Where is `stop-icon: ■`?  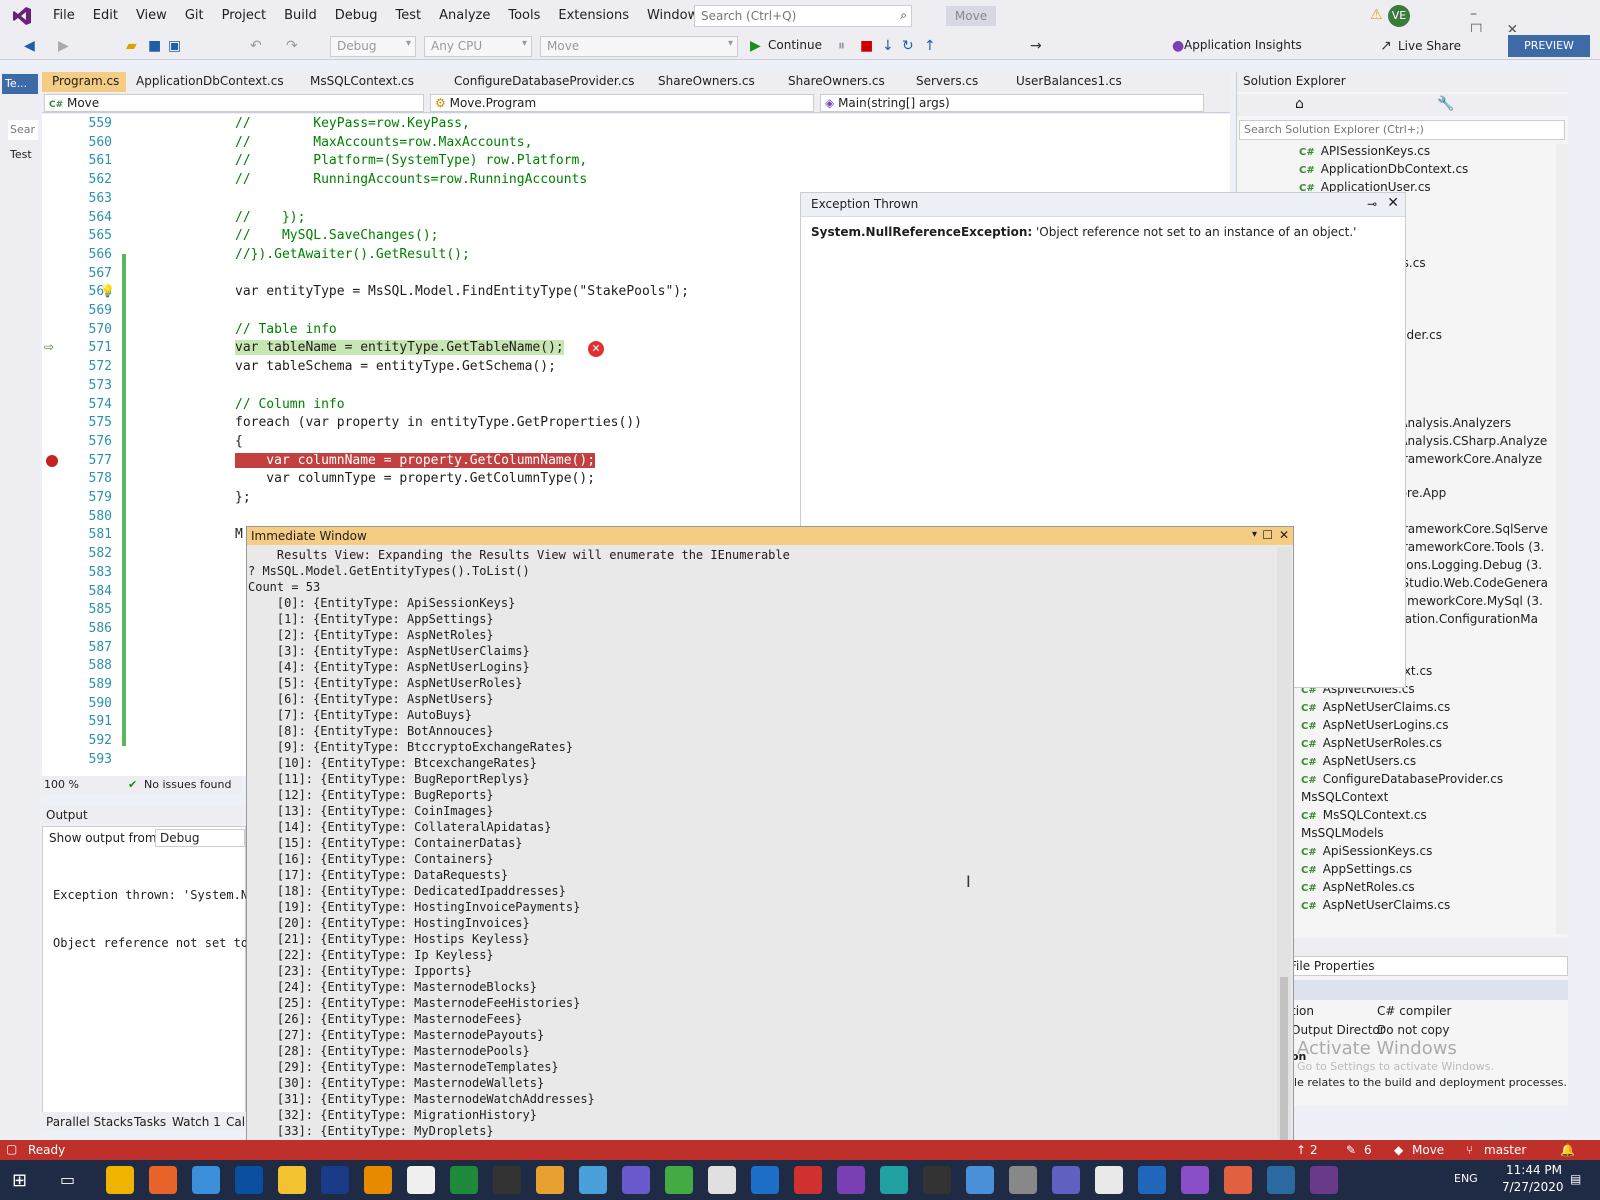
stop-icon: ■ is located at coordinates (866, 46).